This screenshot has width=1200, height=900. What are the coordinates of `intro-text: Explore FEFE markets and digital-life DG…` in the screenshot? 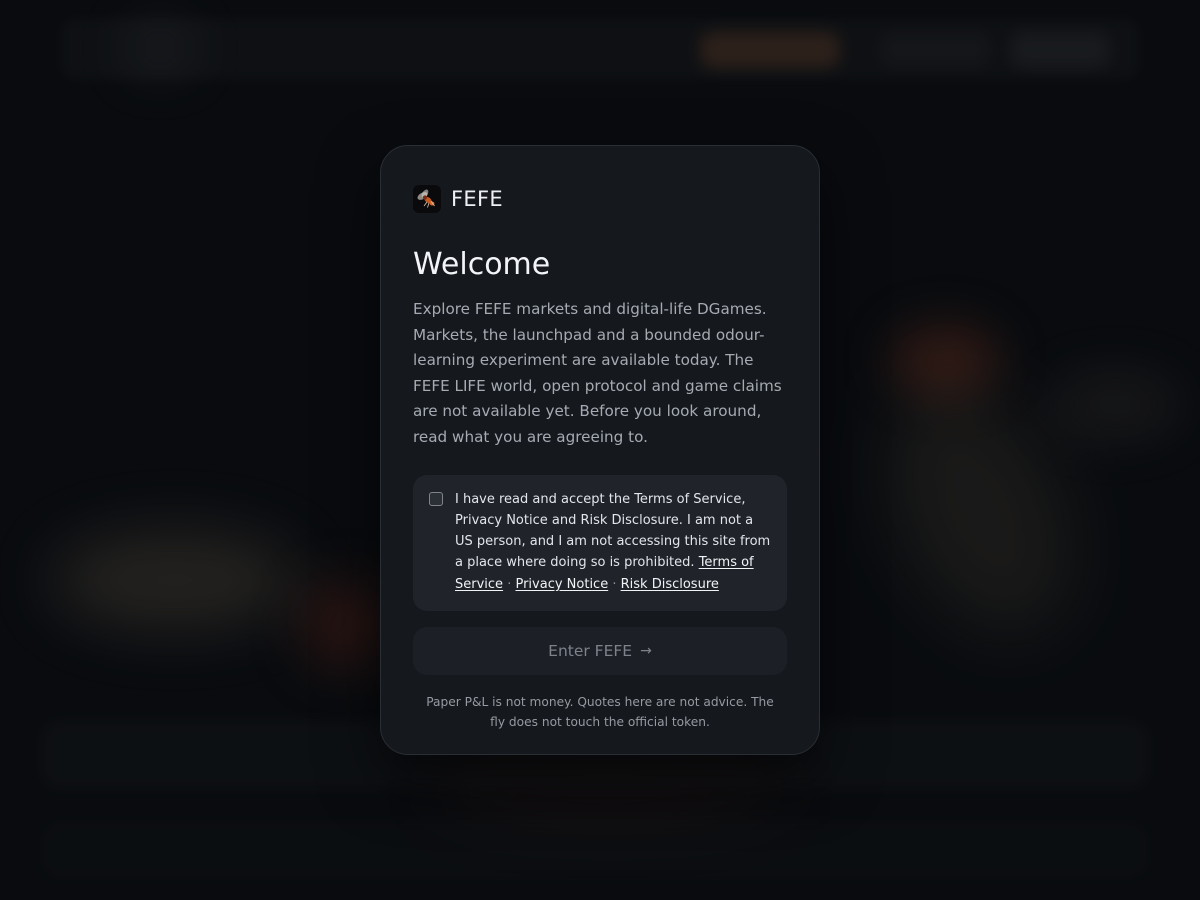 It's located at (597, 373).